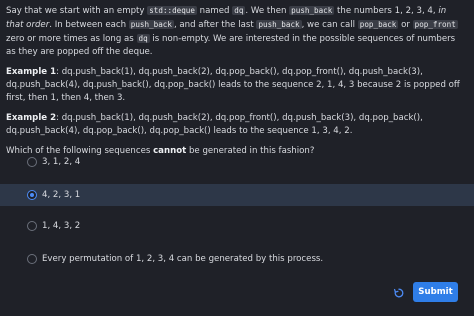 The height and width of the screenshot is (316, 474). I want to click on reset-icon-glyph, so click(398, 293).